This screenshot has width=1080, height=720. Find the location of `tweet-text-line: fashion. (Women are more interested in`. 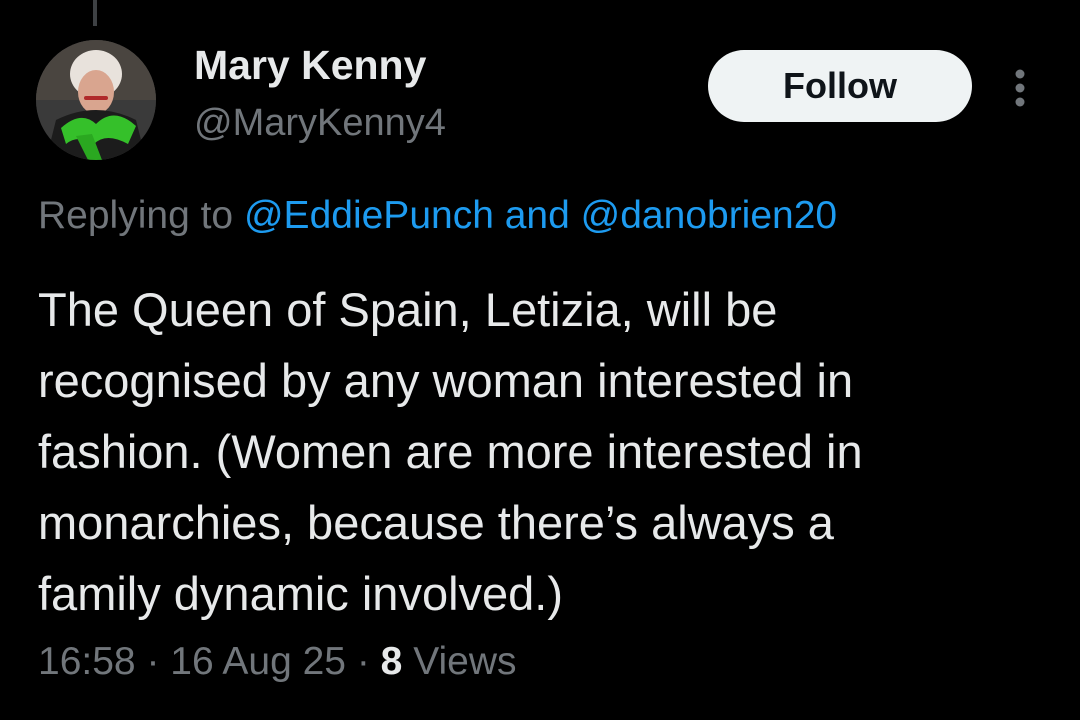

tweet-text-line: fashion. (Women are more interested in is located at coordinates (450, 451).